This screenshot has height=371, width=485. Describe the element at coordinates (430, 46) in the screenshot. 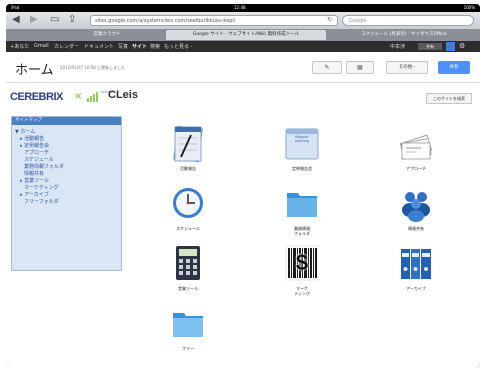

I see `gbar-share-button: 共有` at that location.